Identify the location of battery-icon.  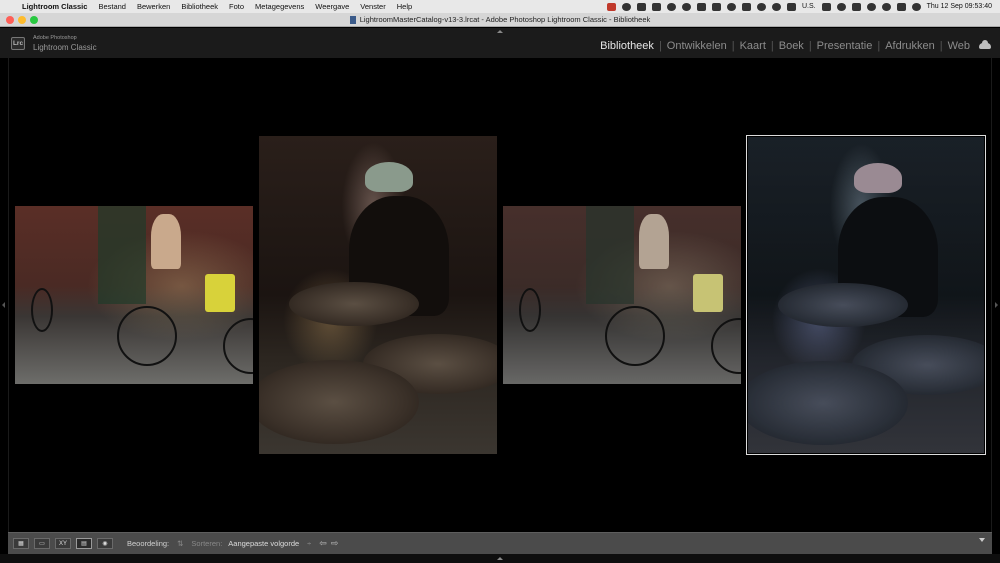
(856, 6).